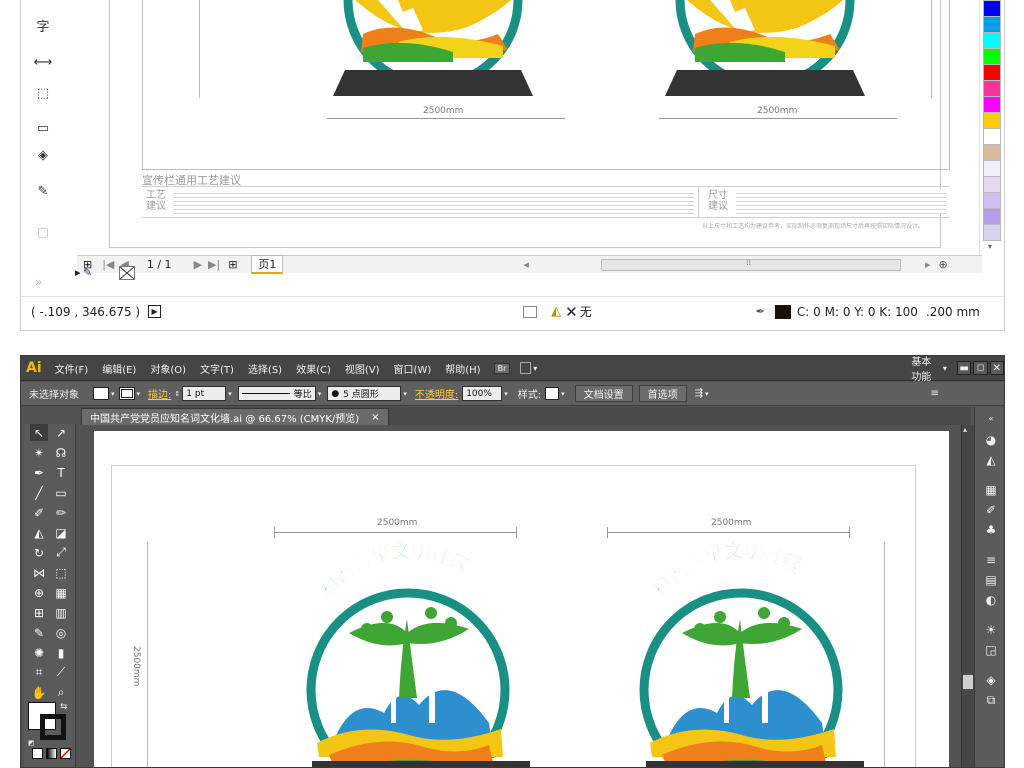 This screenshot has height=768, width=1024. I want to click on symbol-sprayer-tool-icon: ✺, so click(39, 652).